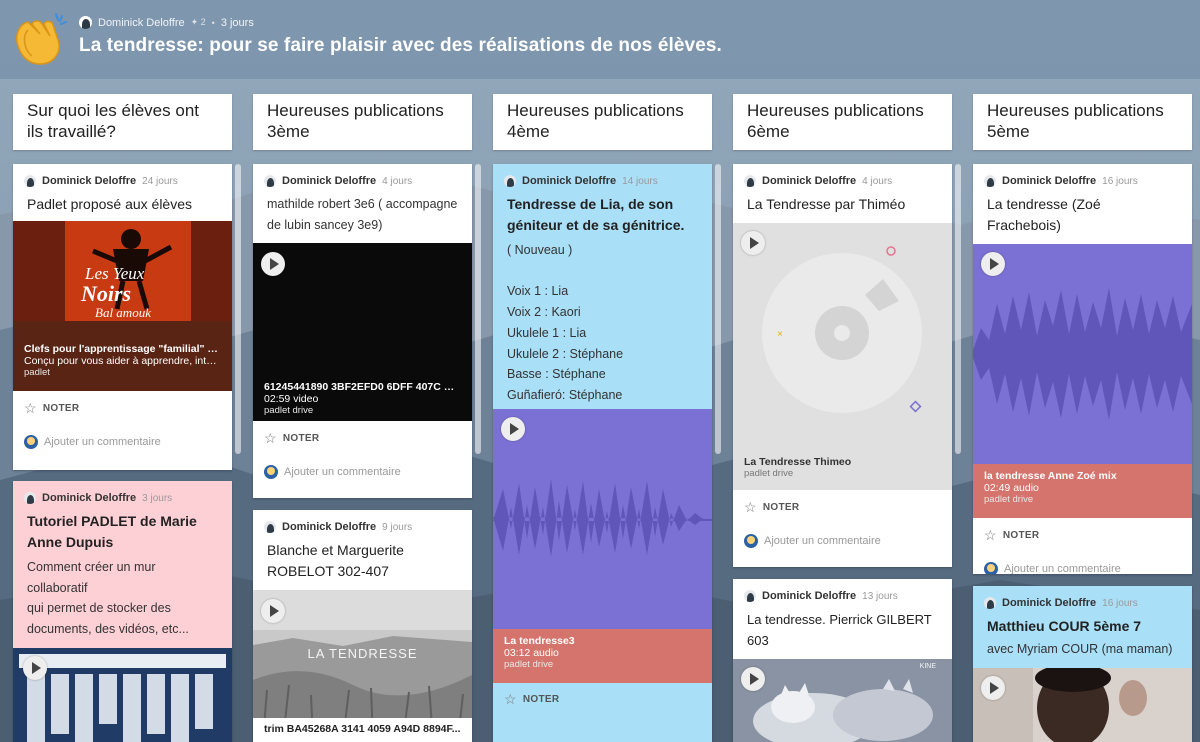  What do you see at coordinates (602, 271) in the screenshot?
I see `body-line` at bounding box center [602, 271].